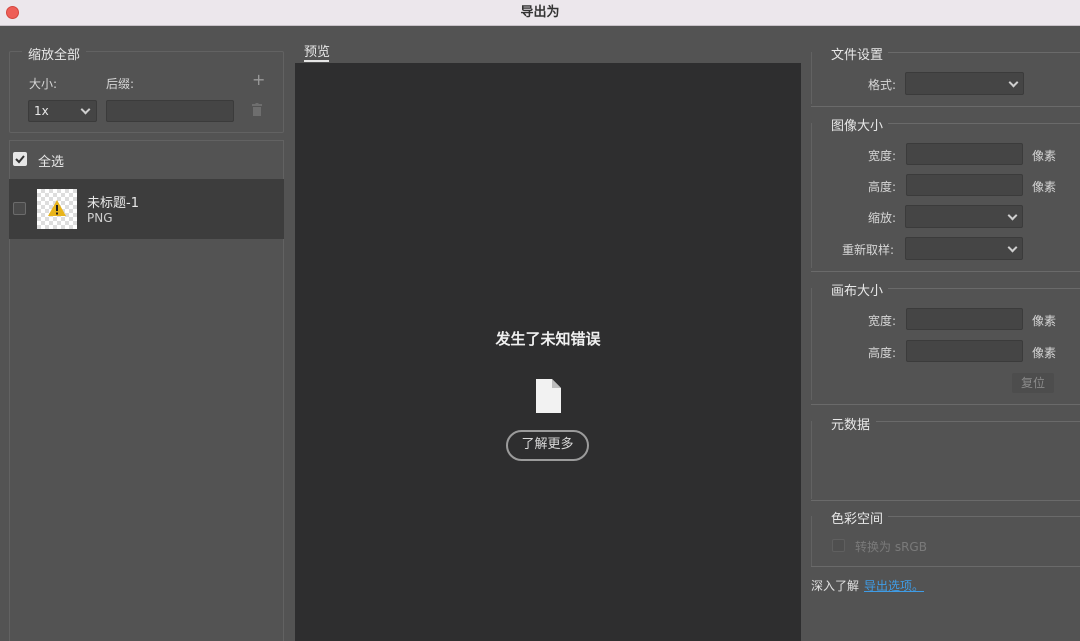 The width and height of the screenshot is (1080, 641). What do you see at coordinates (835, 586) in the screenshot?
I see `learn-more-prefix: 深入了解` at bounding box center [835, 586].